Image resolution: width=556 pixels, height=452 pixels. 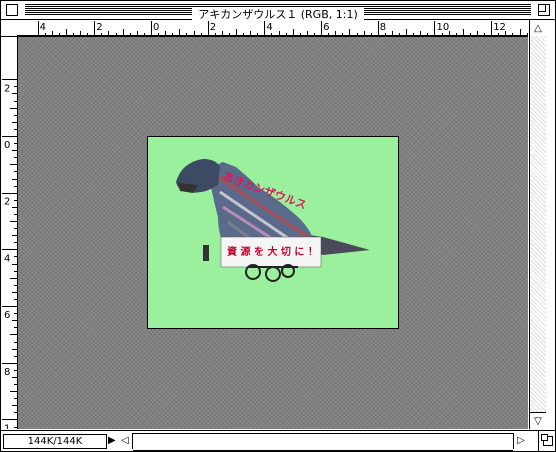 What do you see at coordinates (544, 10) in the screenshot?
I see `zoom-box-icon` at bounding box center [544, 10].